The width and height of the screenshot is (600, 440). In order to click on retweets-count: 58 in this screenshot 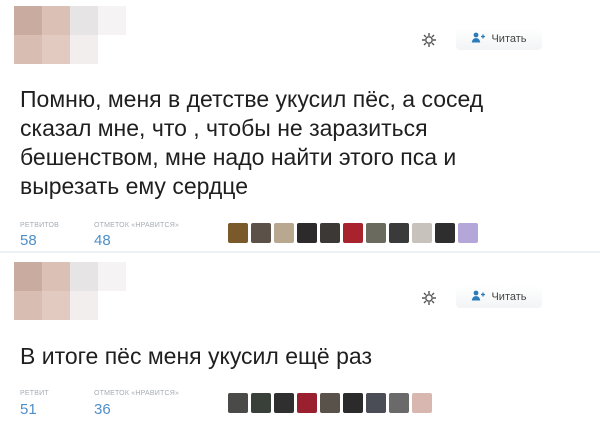, I will do `click(28, 240)`.